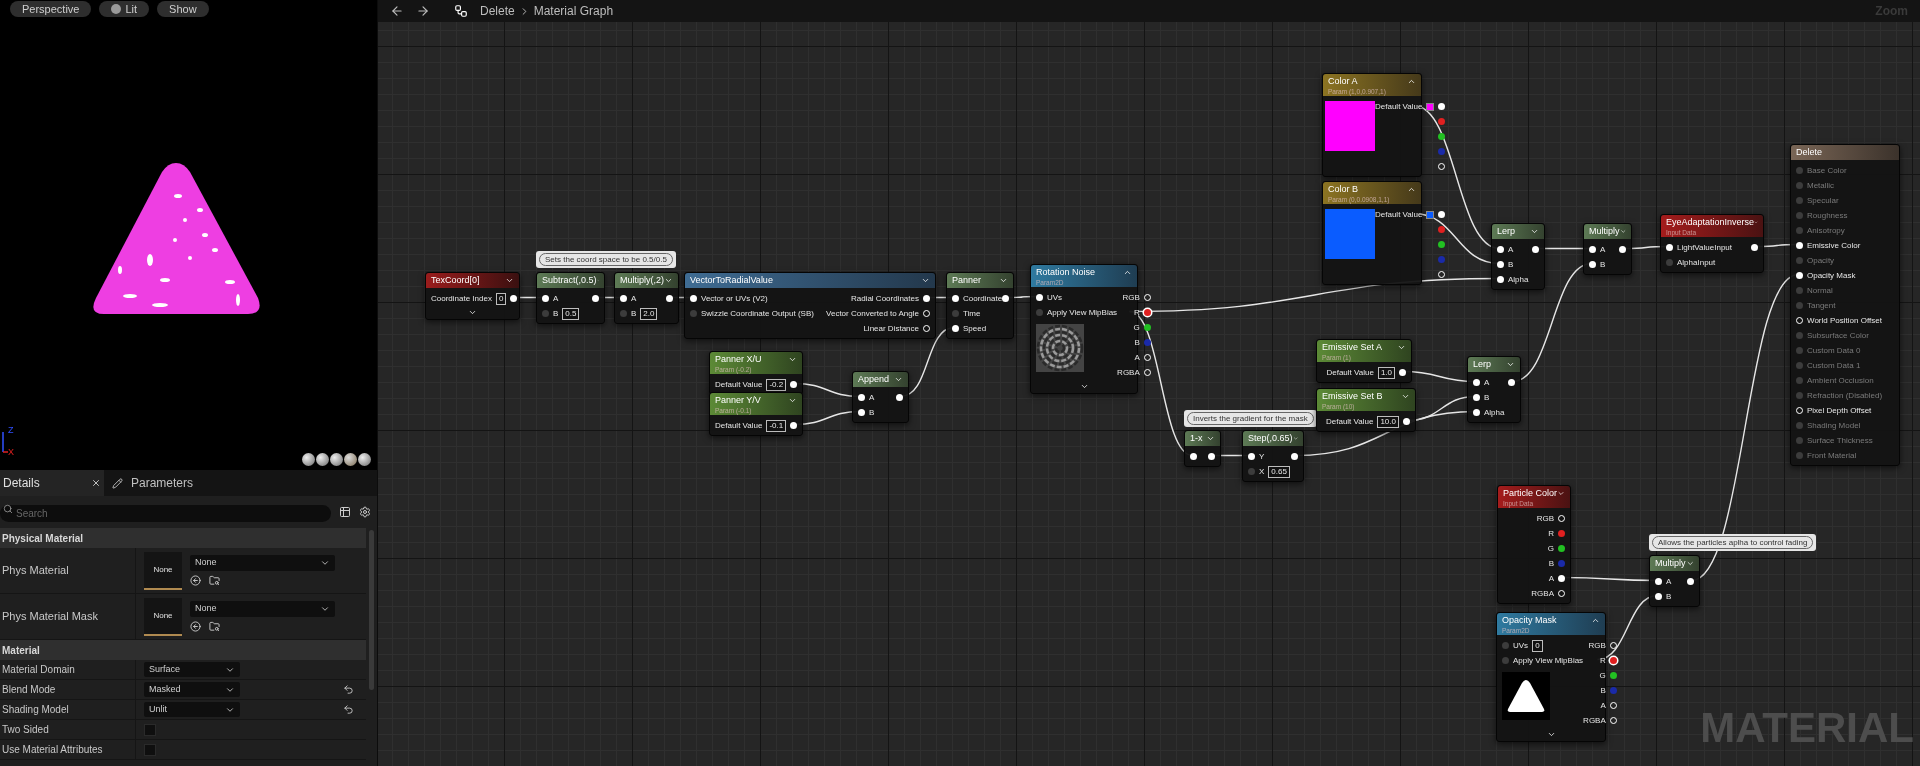 The image size is (1920, 766). I want to click on value-field: 1.0, so click(1386, 372).